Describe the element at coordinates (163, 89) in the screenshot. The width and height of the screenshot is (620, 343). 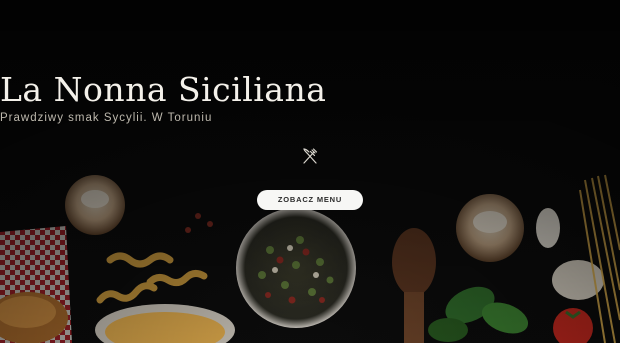
I see `restaurant-title: La Nonna Siciliana` at that location.